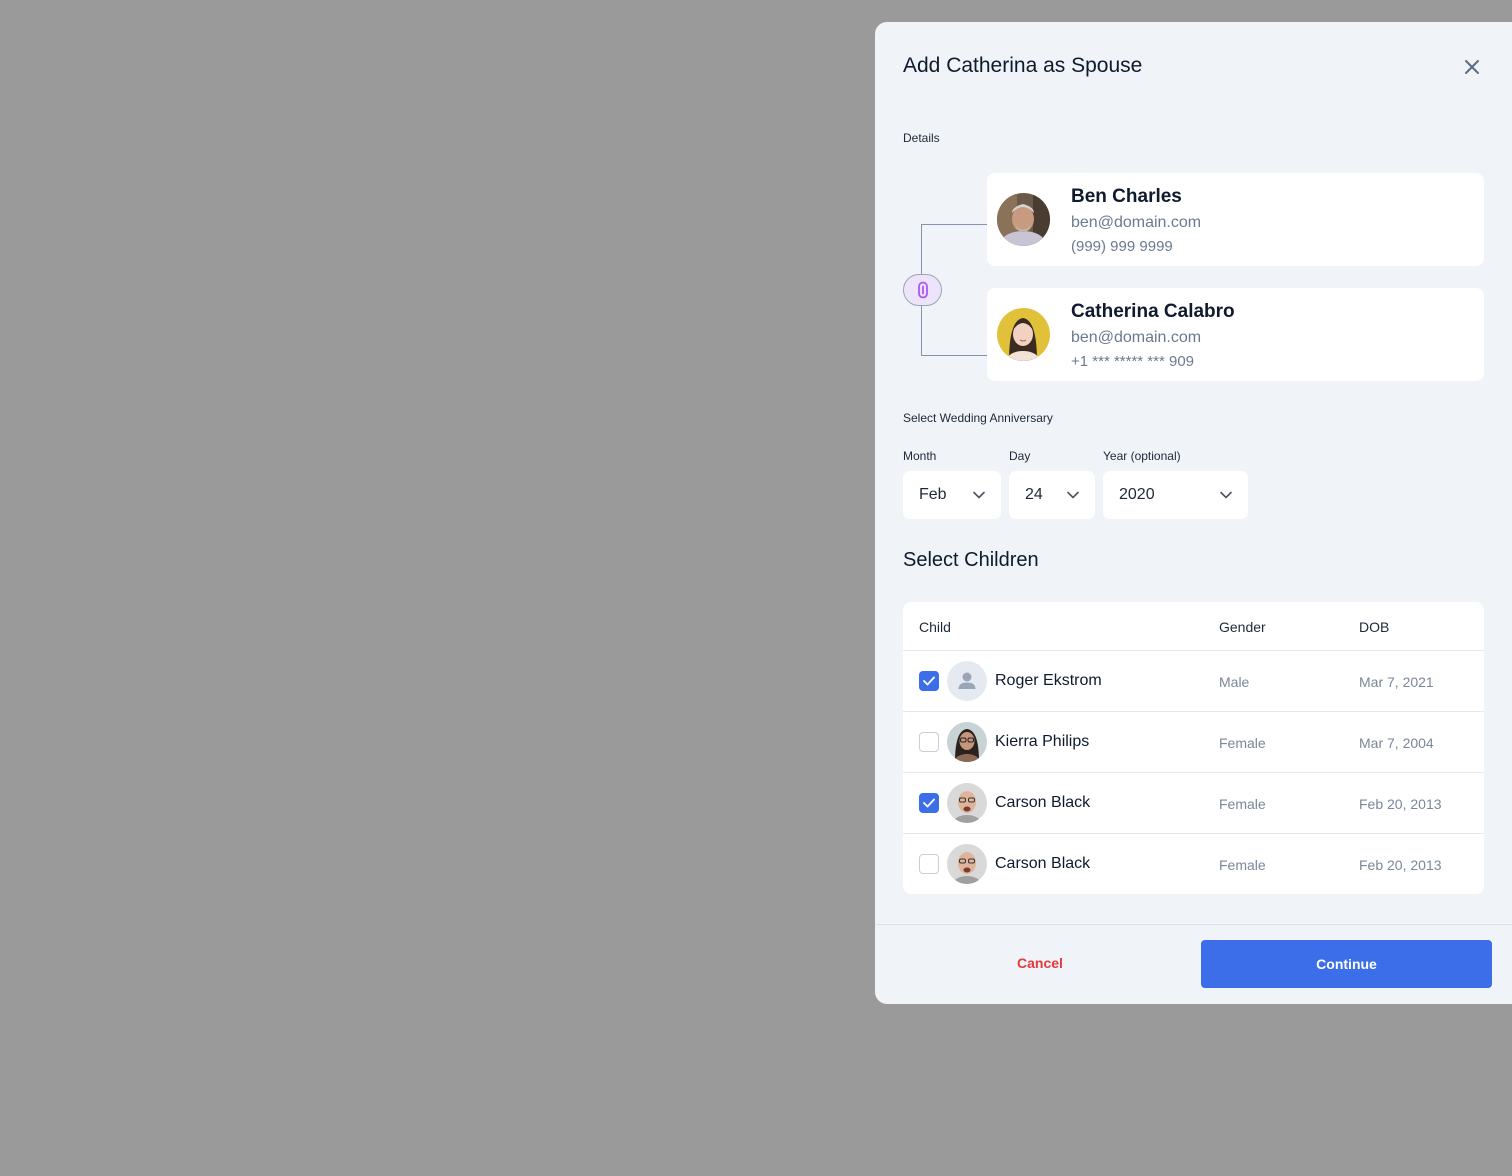 The height and width of the screenshot is (1176, 1512). Describe the element at coordinates (1034, 494) in the screenshot. I see `day-value: 24` at that location.